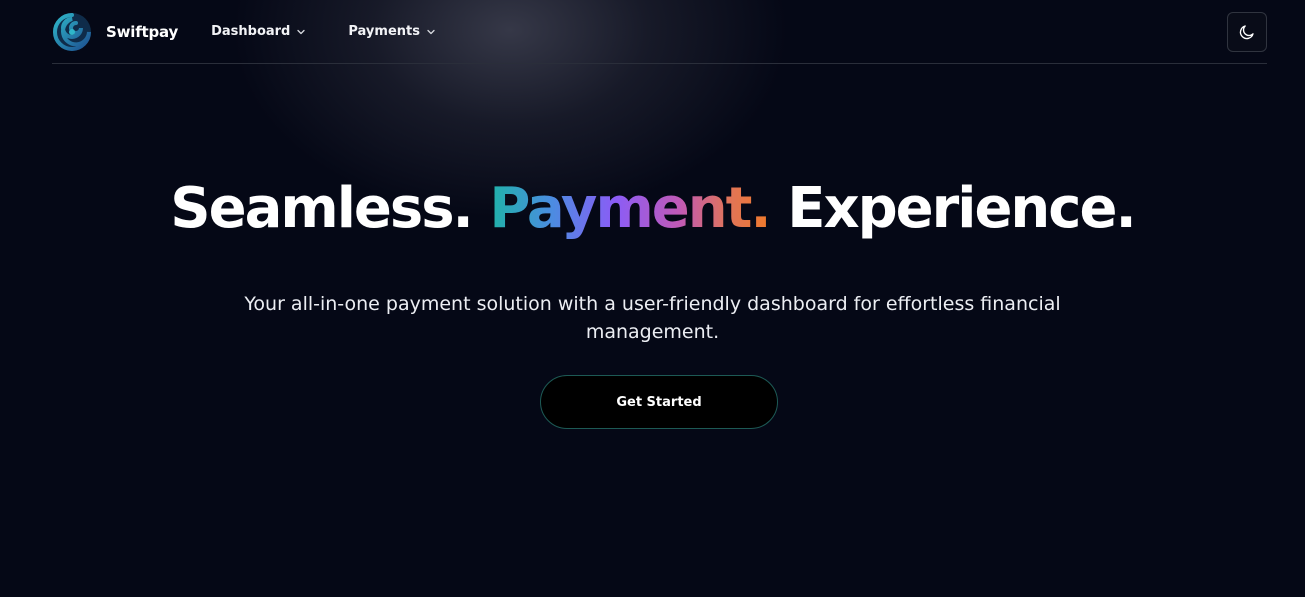 The height and width of the screenshot is (597, 1305). Describe the element at coordinates (384, 31) in the screenshot. I see `nav-payments-label: Payments` at that location.